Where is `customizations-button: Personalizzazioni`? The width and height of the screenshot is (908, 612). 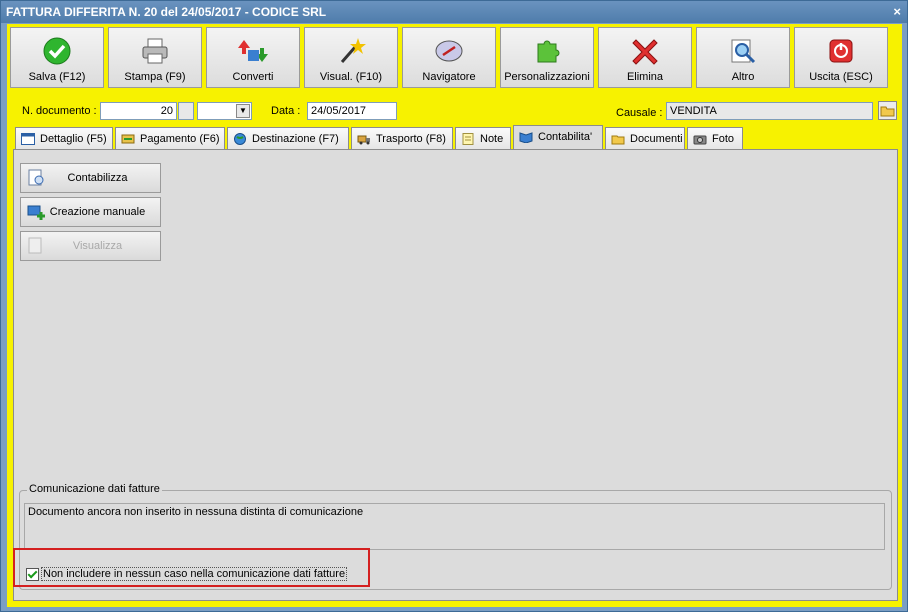
customizations-button: Personalizzazioni is located at coordinates (547, 57).